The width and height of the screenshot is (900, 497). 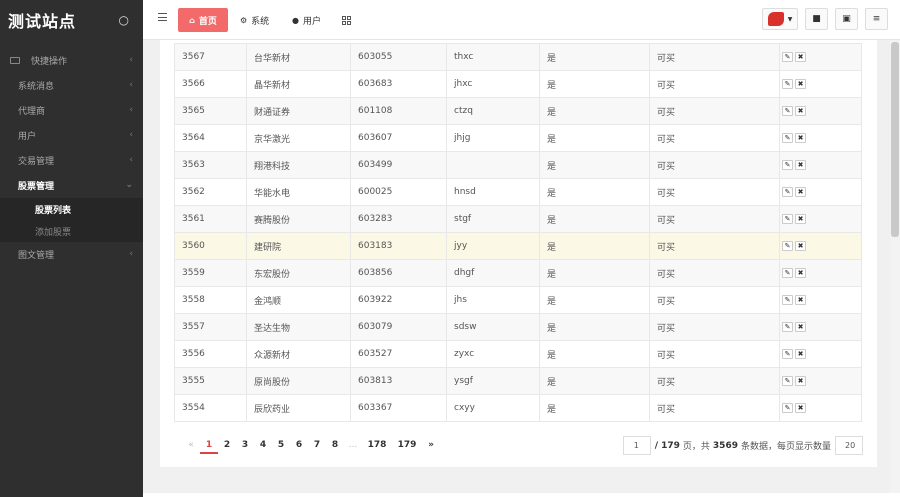 I want to click on cell-id: 3564, so click(x=210, y=138).